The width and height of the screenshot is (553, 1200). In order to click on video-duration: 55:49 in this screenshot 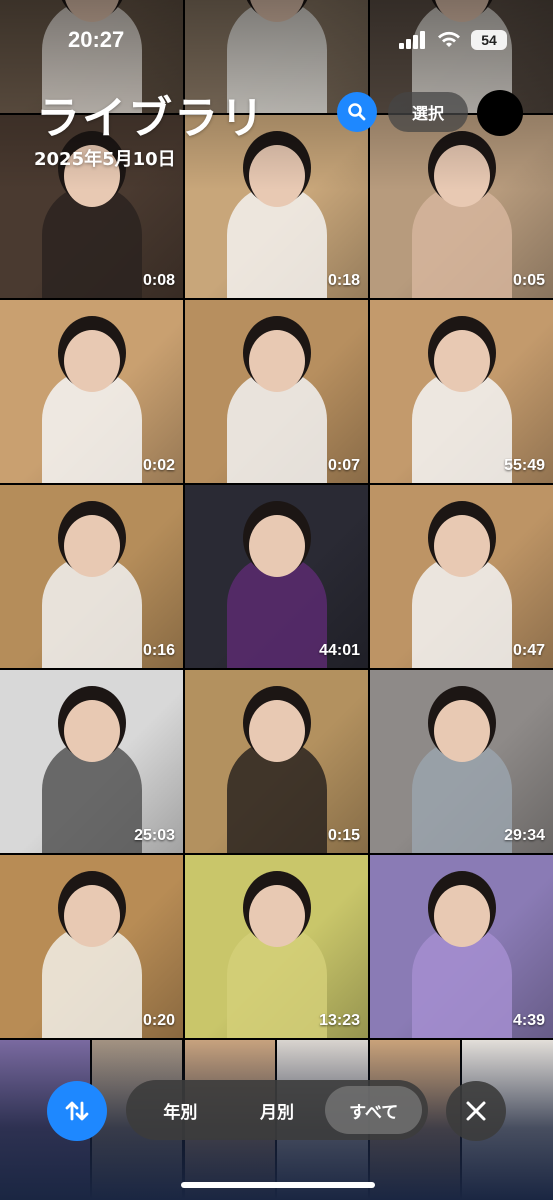, I will do `click(524, 465)`.